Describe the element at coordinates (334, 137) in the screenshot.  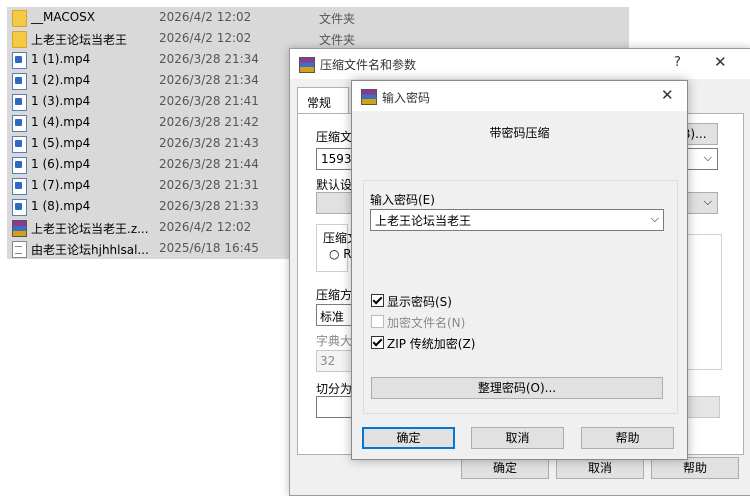
I see `archive-name-label: 压缩文` at that location.